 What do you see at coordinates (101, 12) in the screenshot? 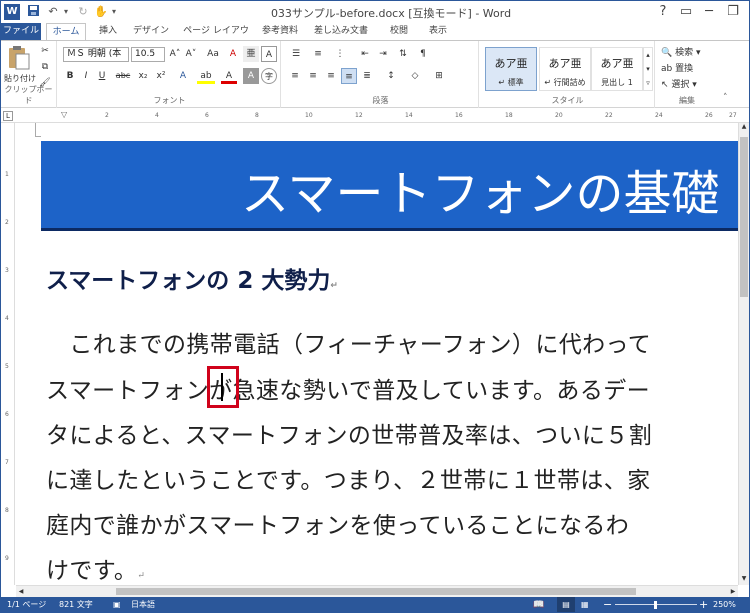
I see `touch-mode-icon: ✋` at bounding box center [101, 12].